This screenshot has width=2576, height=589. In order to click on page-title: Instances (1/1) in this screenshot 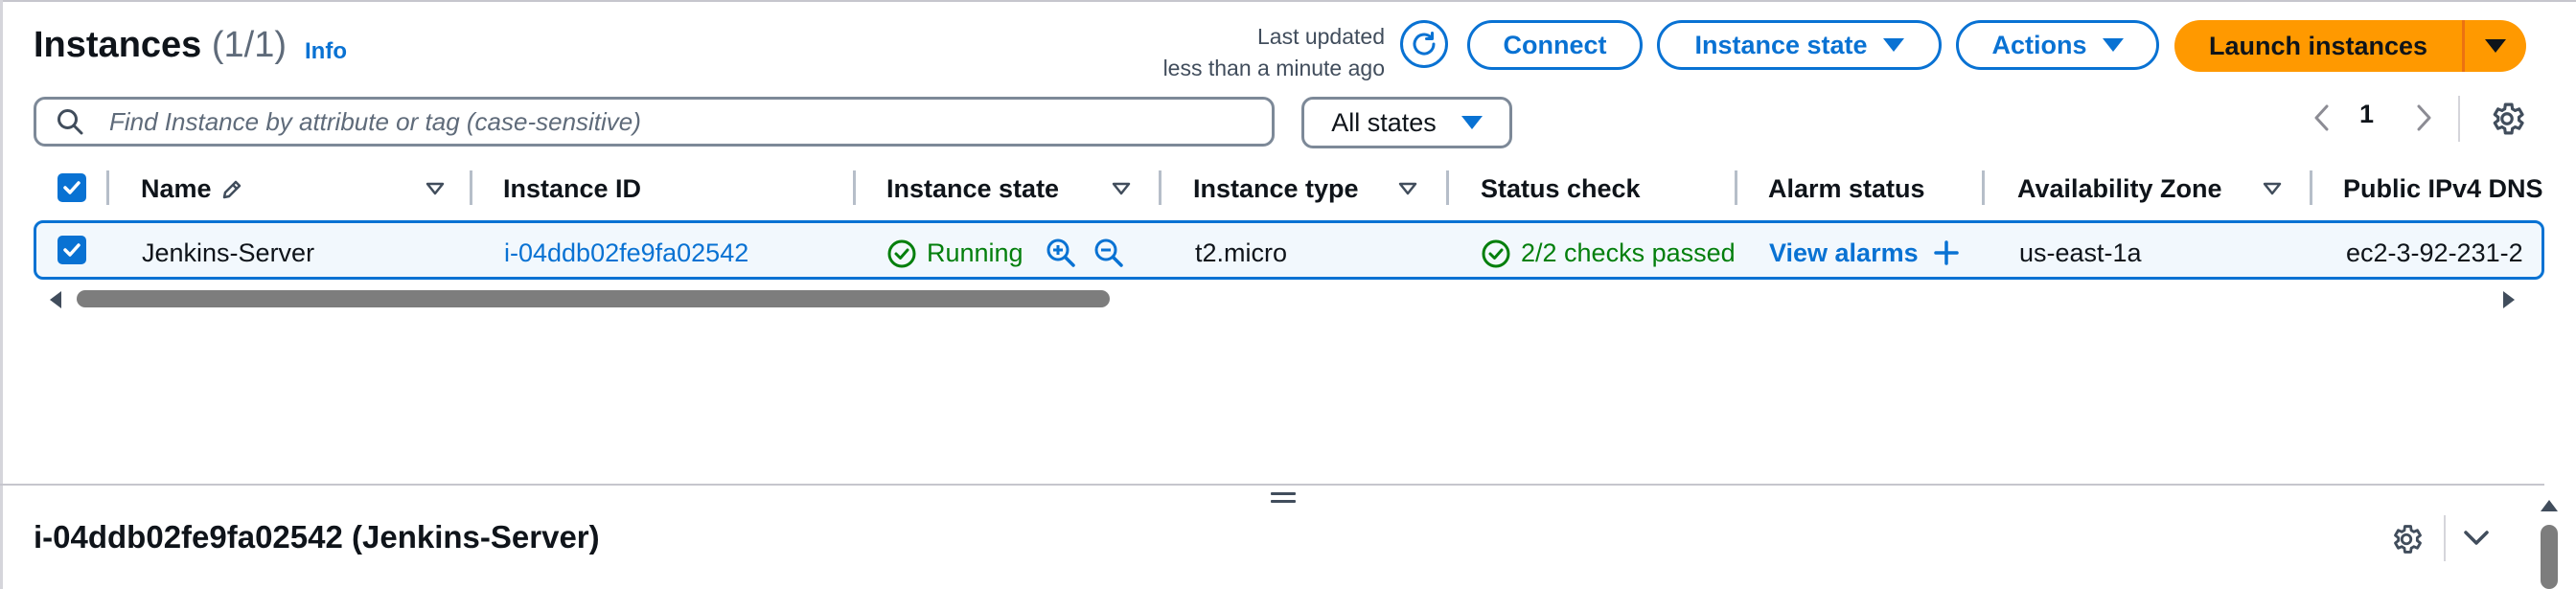, I will do `click(160, 45)`.